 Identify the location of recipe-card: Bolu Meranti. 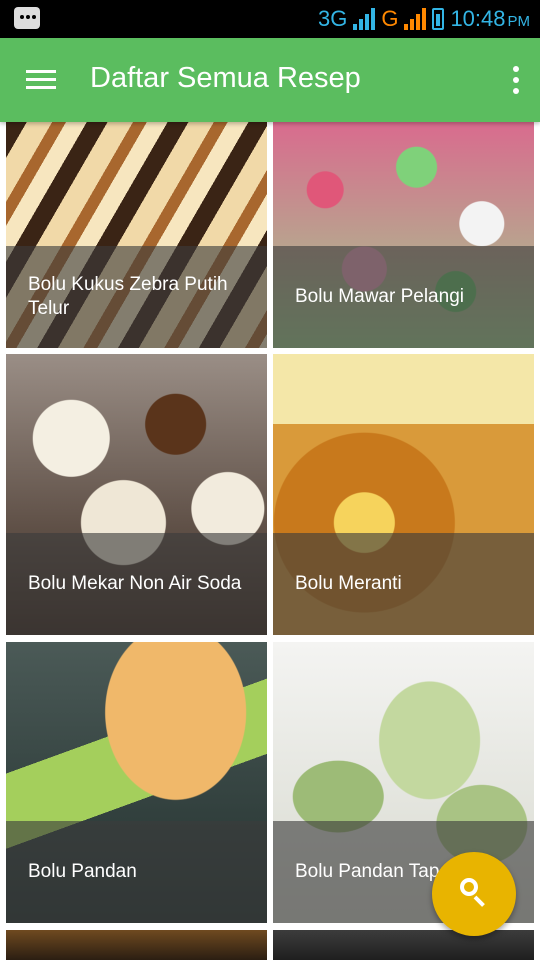
(403, 494).